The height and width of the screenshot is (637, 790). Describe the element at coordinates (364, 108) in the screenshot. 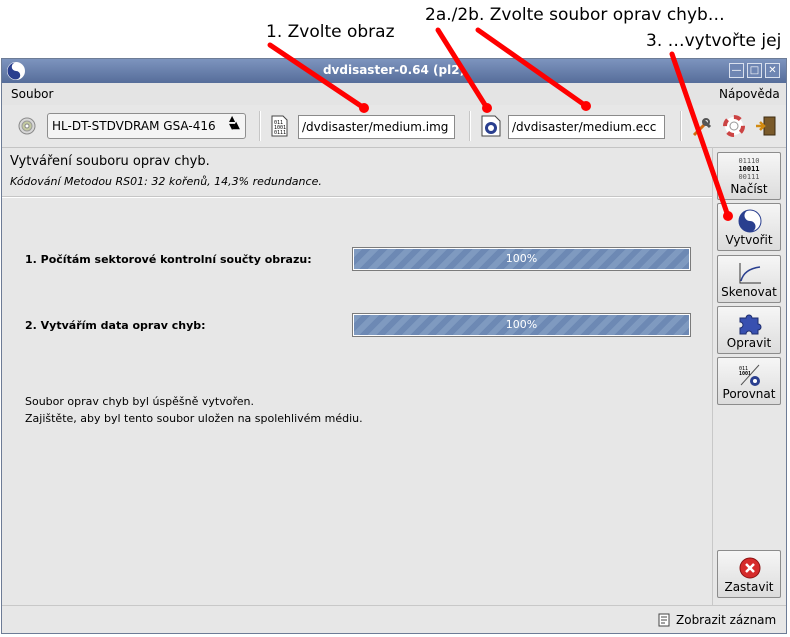

I see `arrow-step1-dot` at that location.